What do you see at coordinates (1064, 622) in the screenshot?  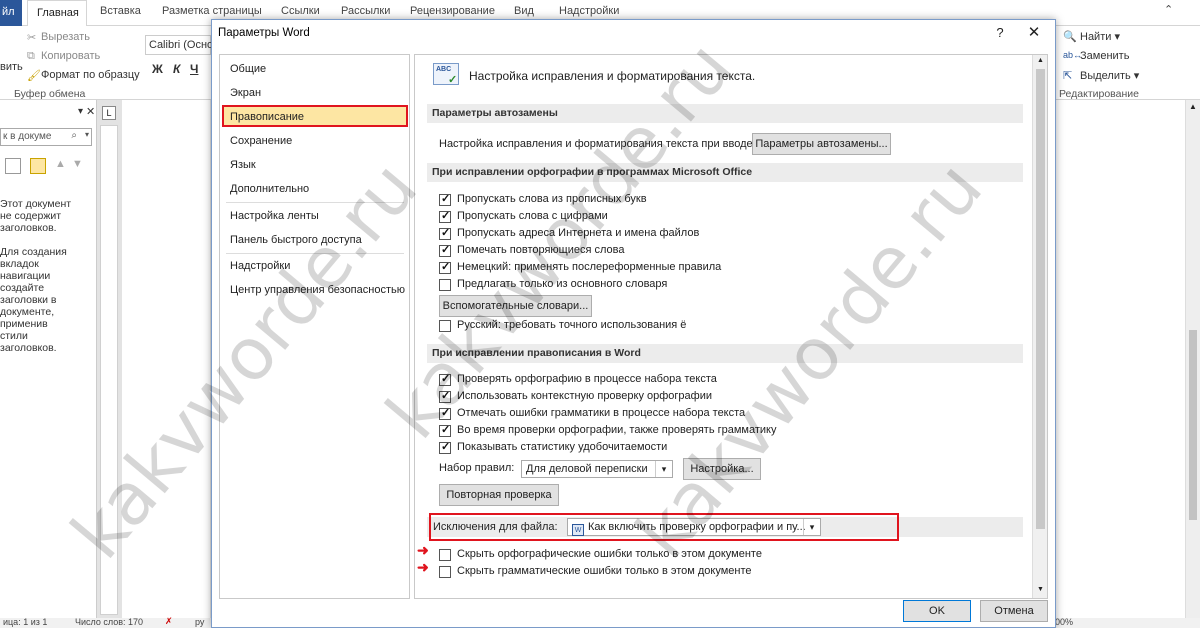 I see `zoom-level: 00%` at bounding box center [1064, 622].